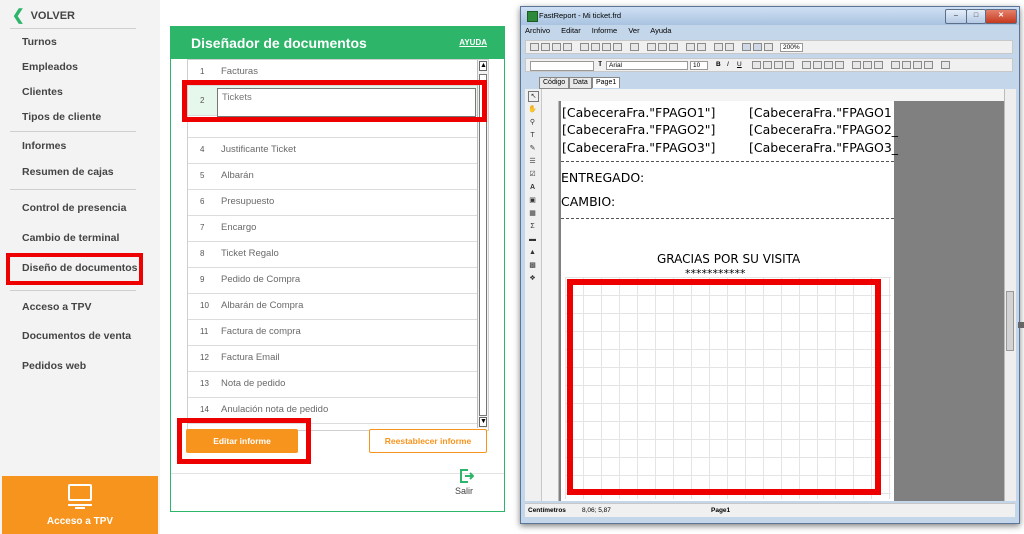 The height and width of the screenshot is (534, 1024). Describe the element at coordinates (333, 151) in the screenshot. I see `list-item: 4 Justificante Ticket` at that location.